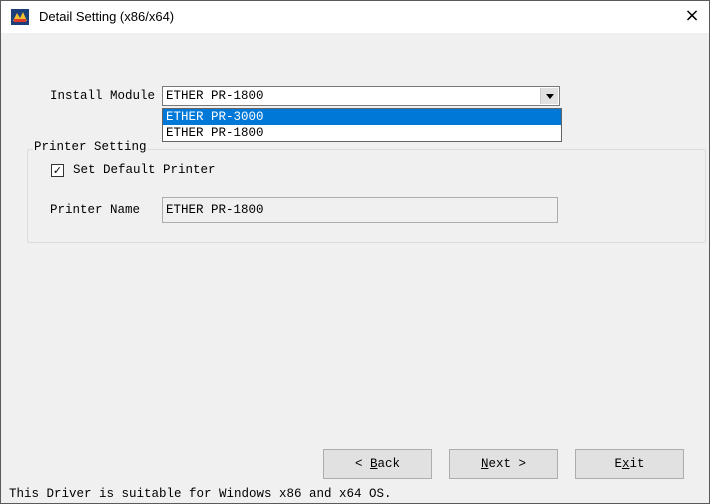  I want to click on install-module-select: ETHER PR-1800, so click(361, 96).